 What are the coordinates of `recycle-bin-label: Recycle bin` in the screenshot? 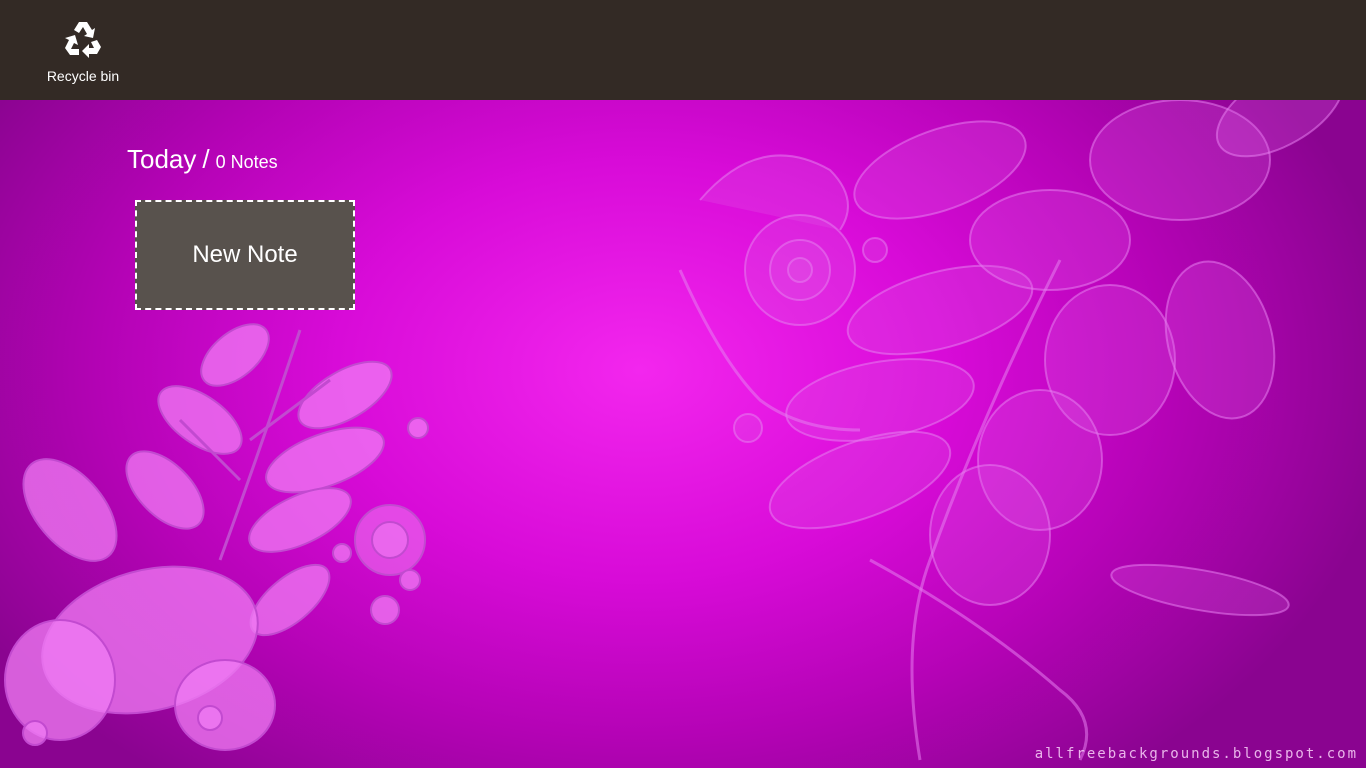 It's located at (83, 76).